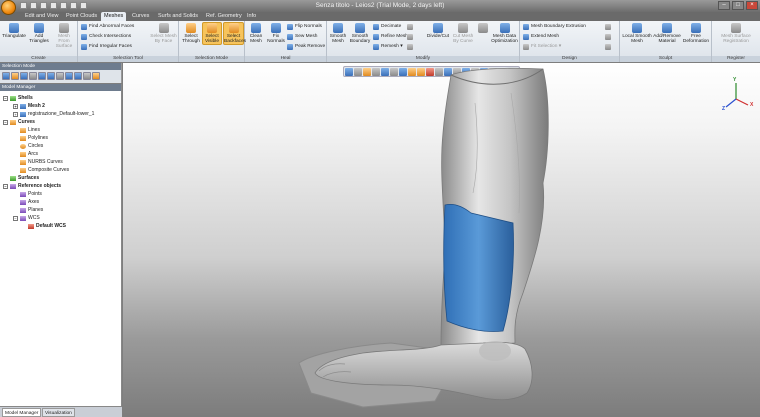  What do you see at coordinates (42, 76) in the screenshot?
I see `select-circle-icon` at bounding box center [42, 76].